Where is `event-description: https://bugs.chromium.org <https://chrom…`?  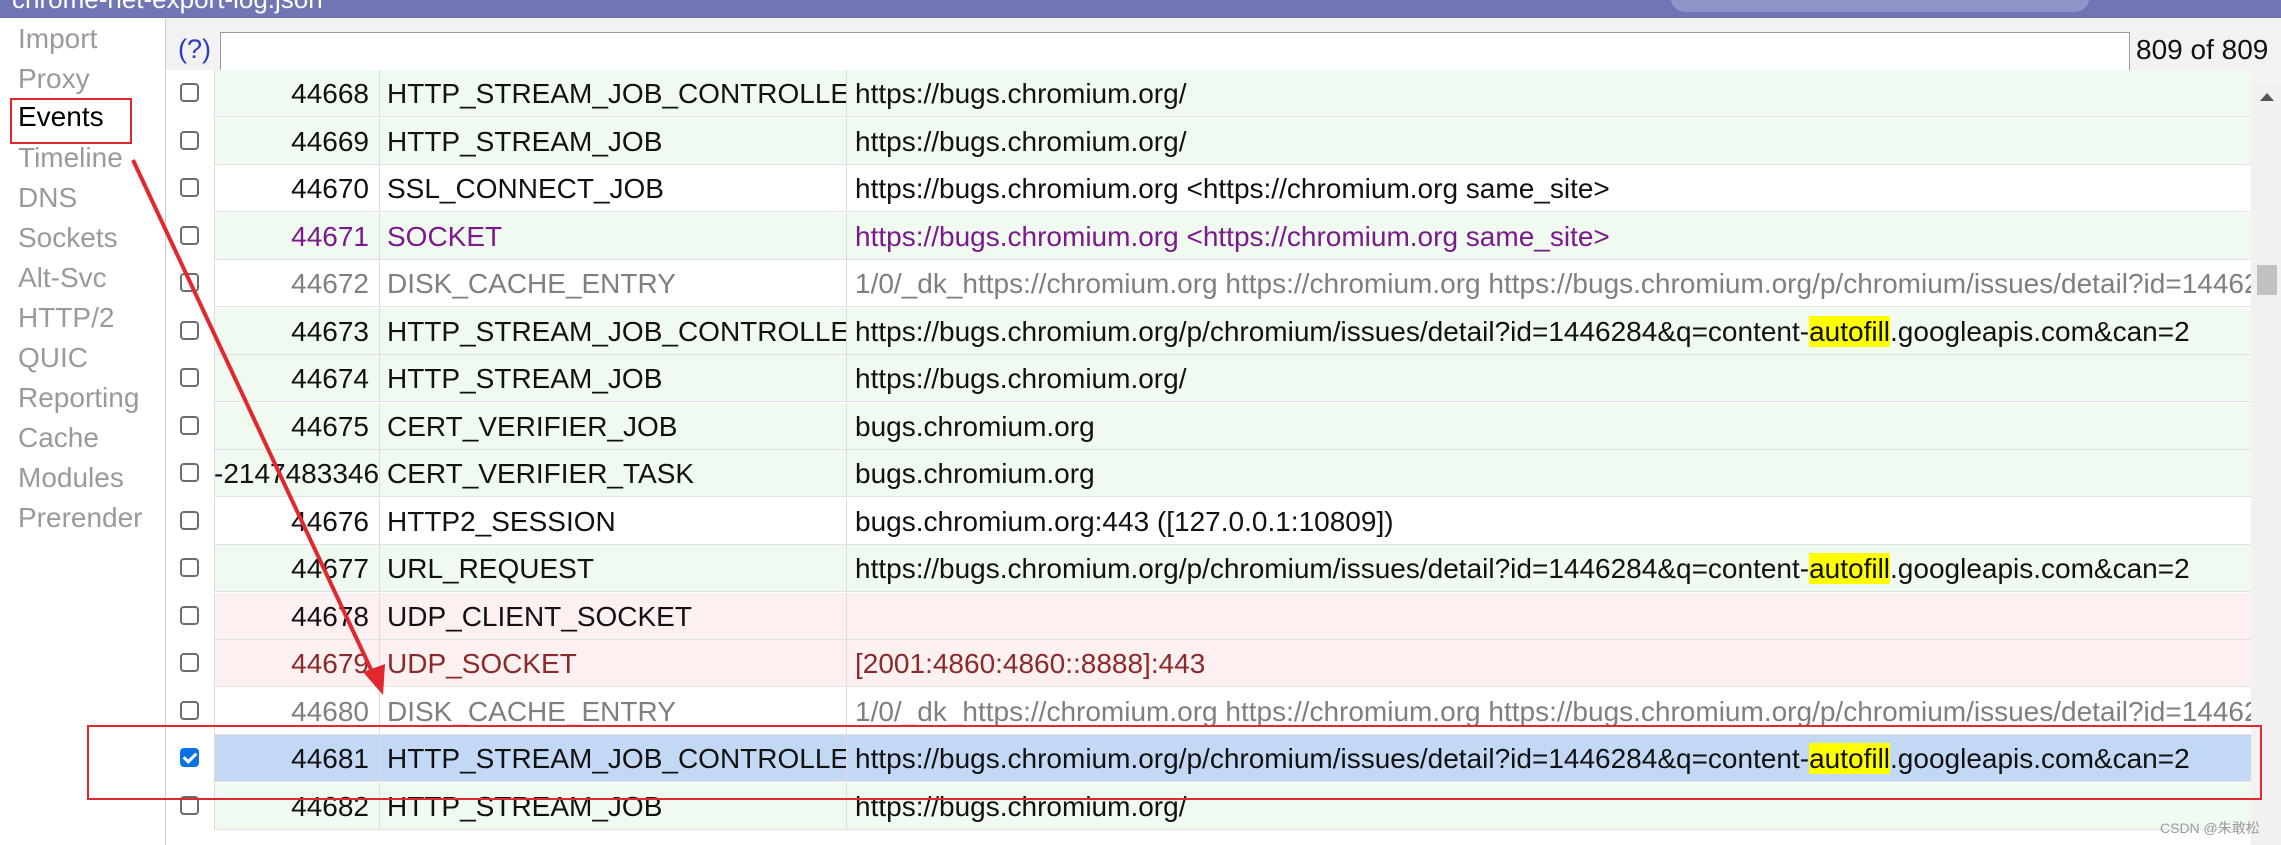 event-description: https://bugs.chromium.org <https://chrom… is located at coordinates (1549, 236).